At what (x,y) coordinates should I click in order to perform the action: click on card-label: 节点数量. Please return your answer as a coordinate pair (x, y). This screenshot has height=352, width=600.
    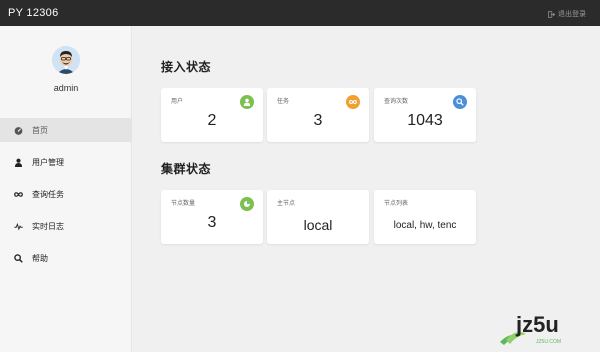
    Looking at the image, I should click on (183, 204).